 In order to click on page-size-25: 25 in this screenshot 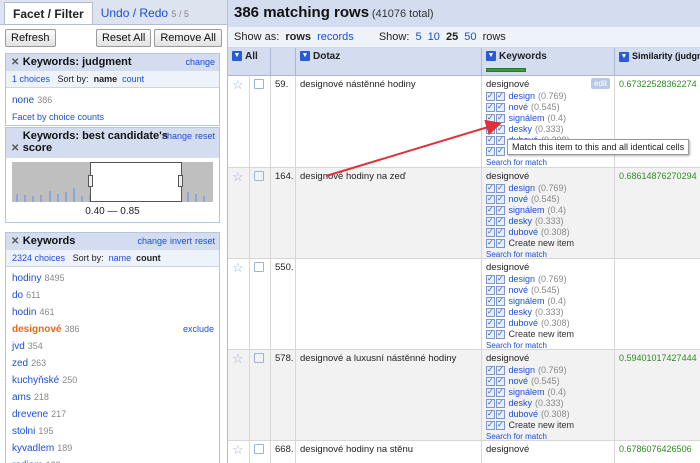, I will do `click(452, 37)`.